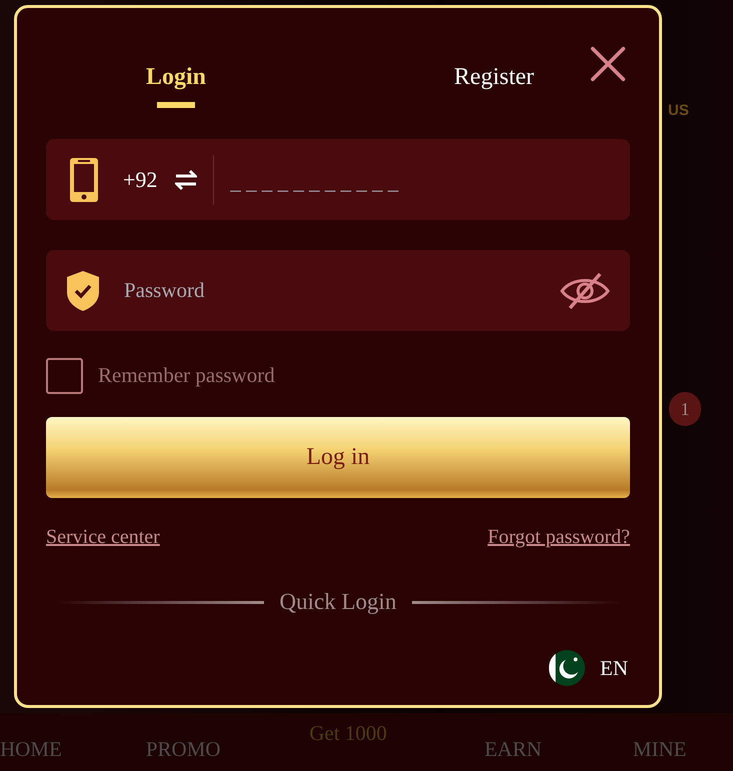 The width and height of the screenshot is (733, 771). Describe the element at coordinates (419, 180) in the screenshot. I see `phone-input: _ _ _ _ _ _ _ _ _ _ _` at that location.